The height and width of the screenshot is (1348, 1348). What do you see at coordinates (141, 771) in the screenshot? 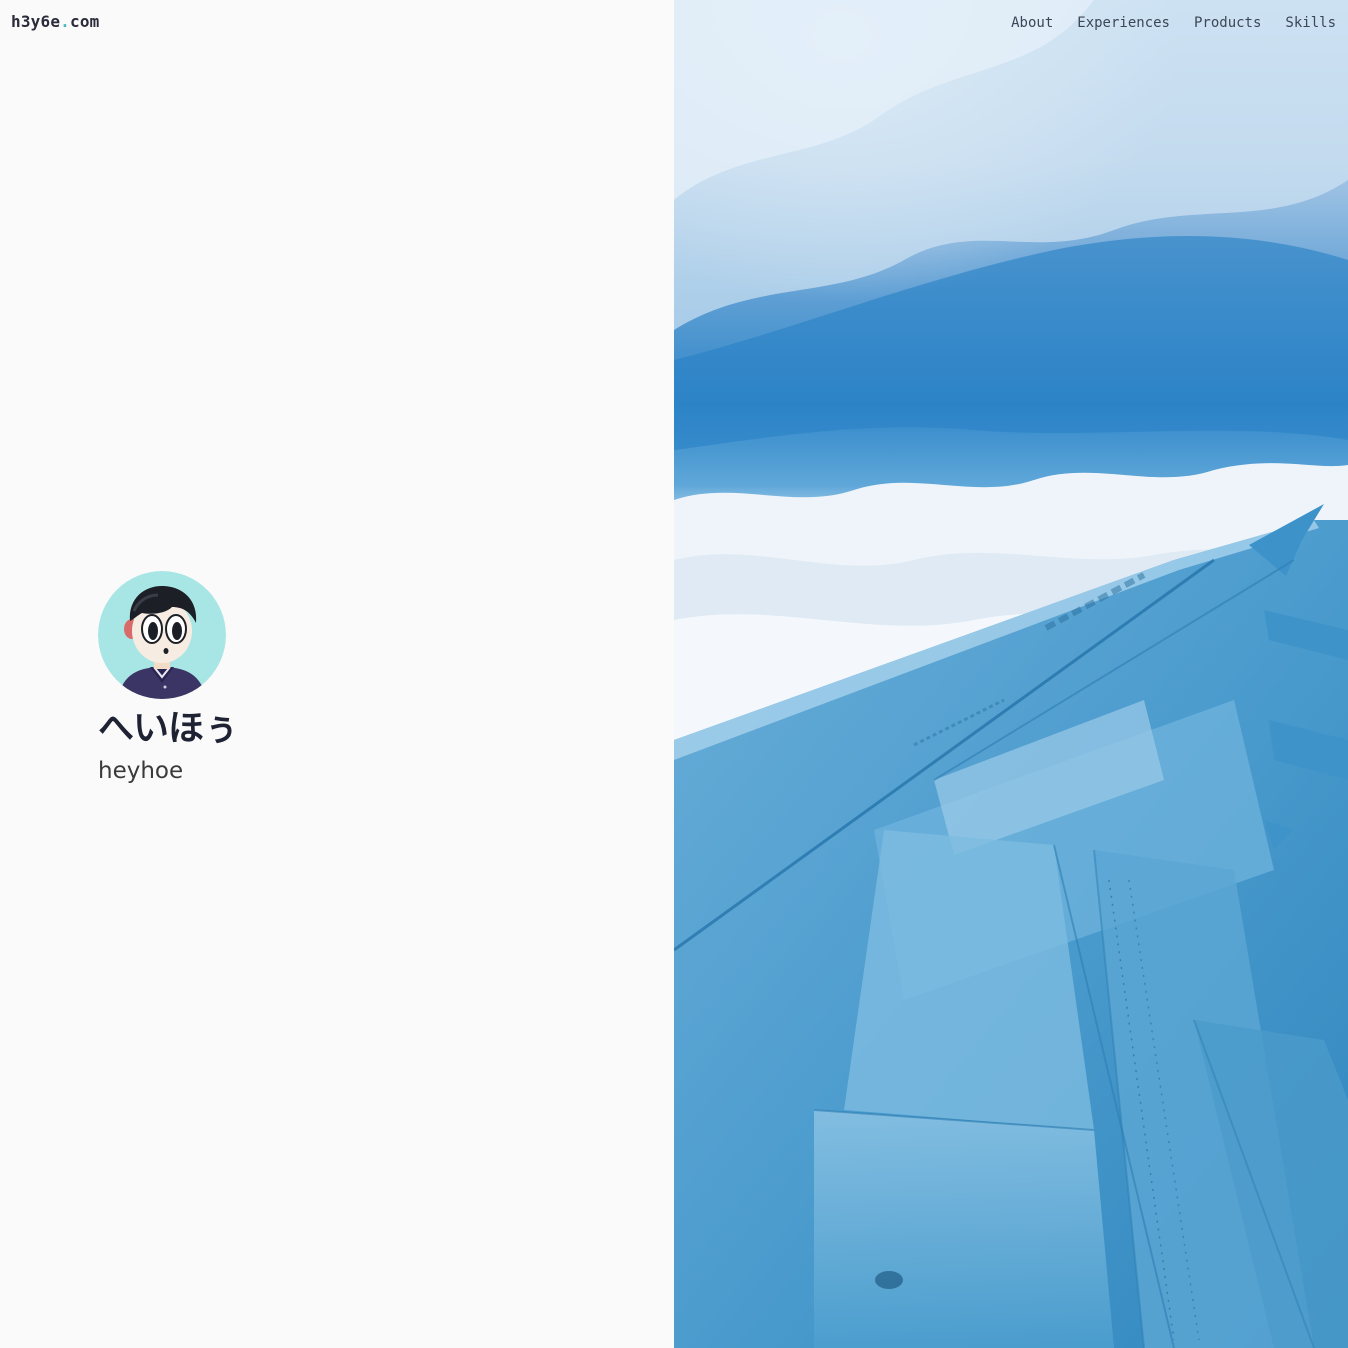
I see `name-english: heyhoe` at bounding box center [141, 771].